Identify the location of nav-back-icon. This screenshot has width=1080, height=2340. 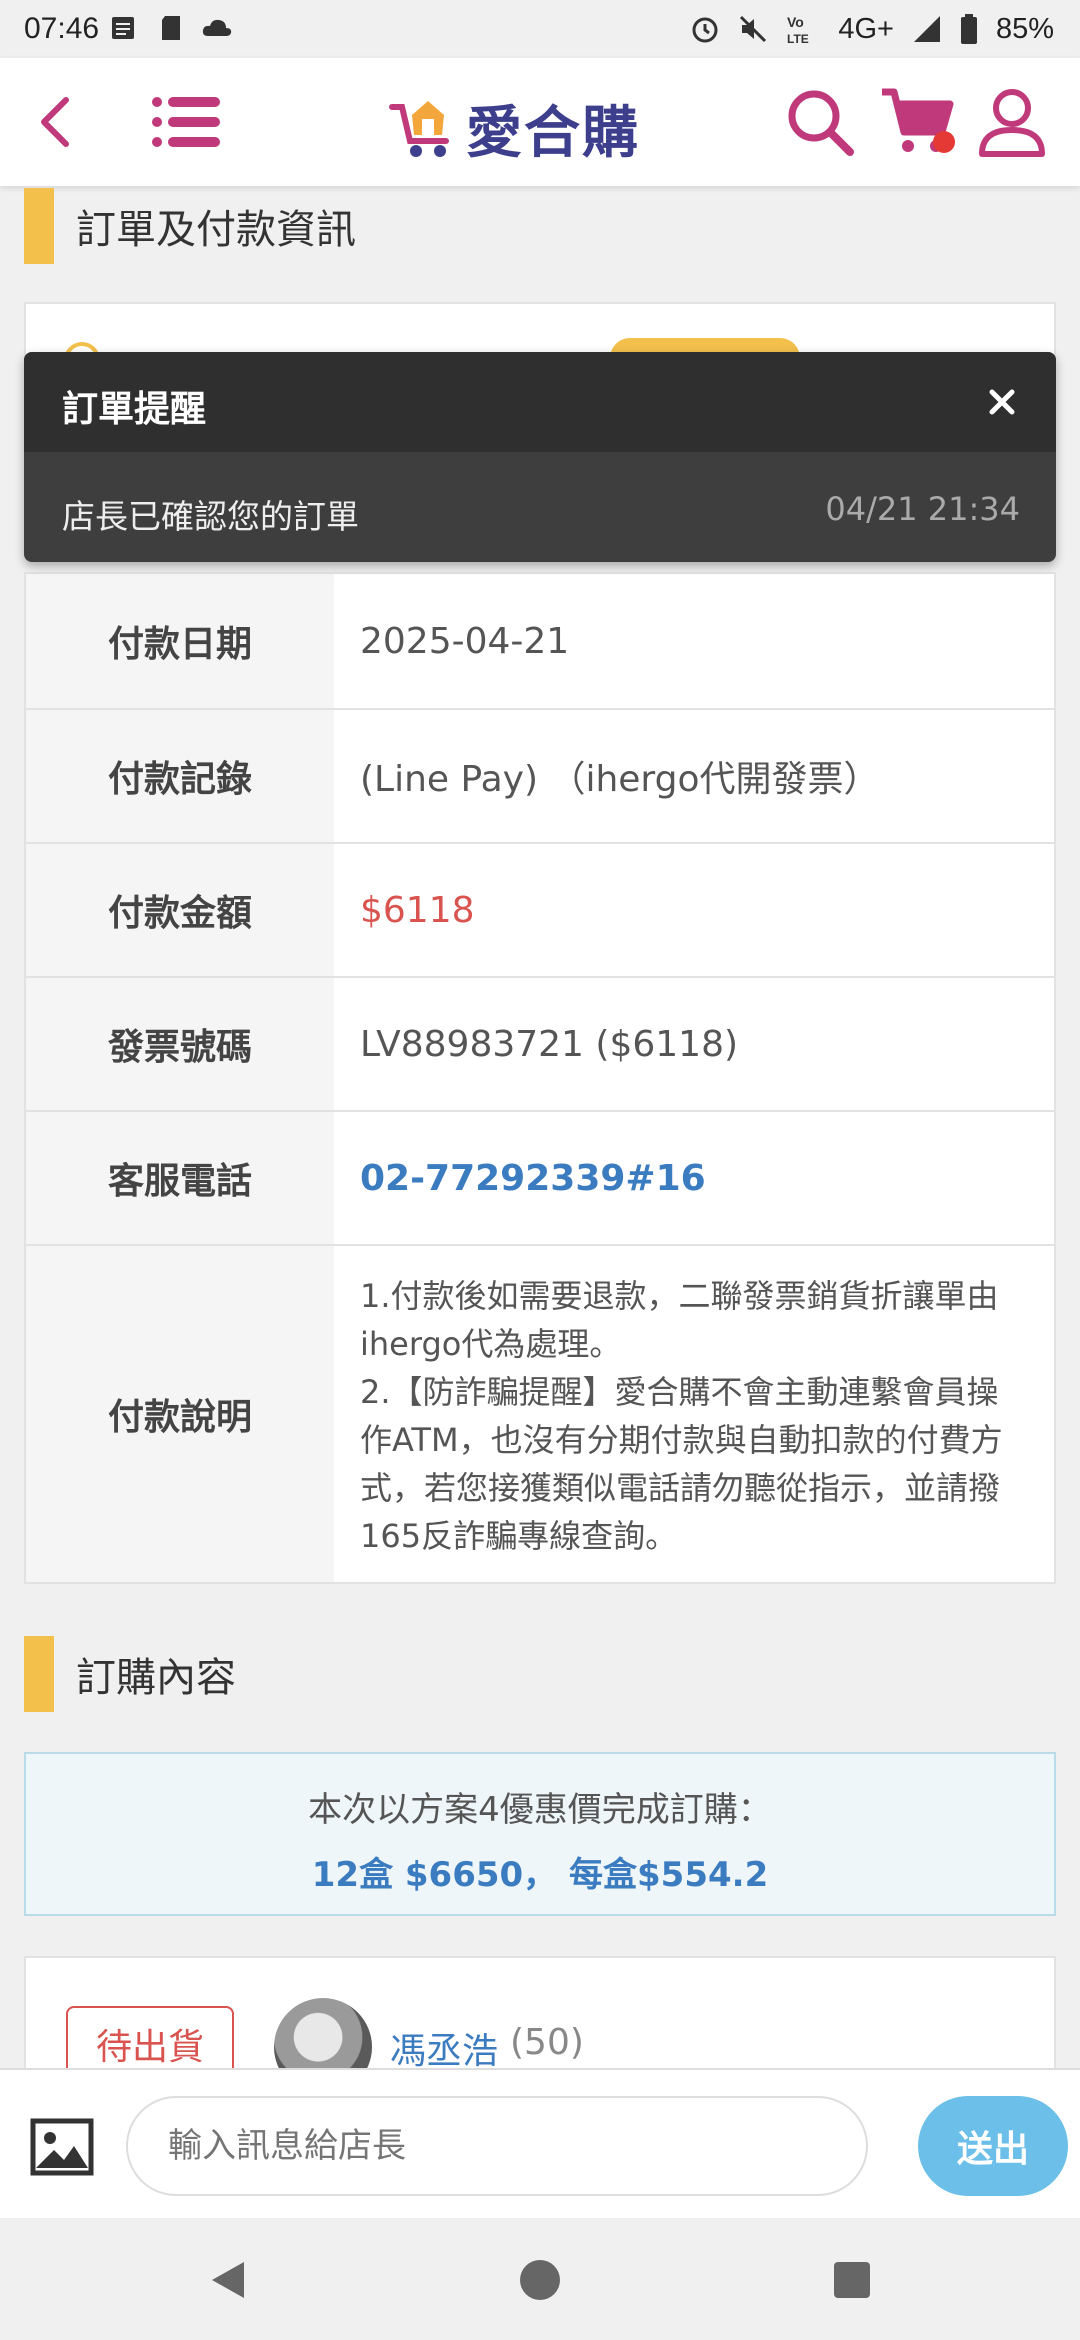
(228, 2280).